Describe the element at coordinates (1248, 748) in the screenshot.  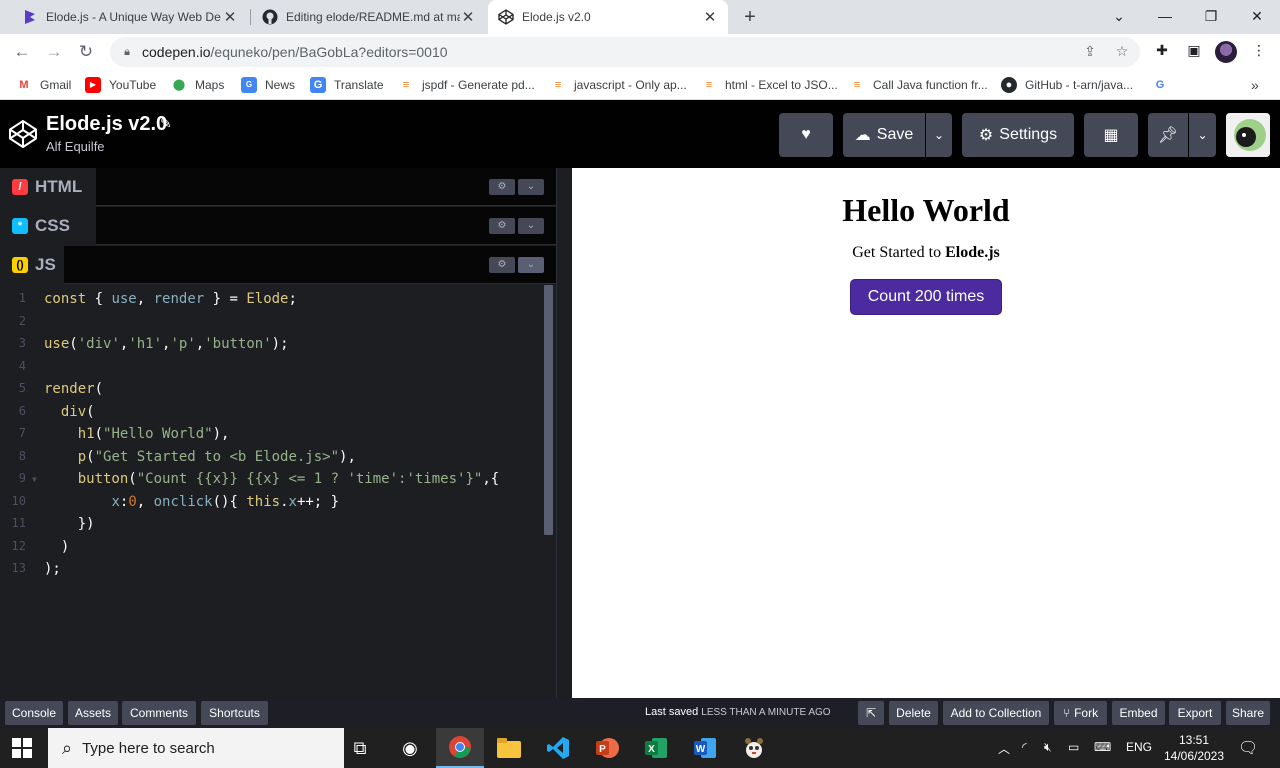
I see `notifications-icon: 🗨︎` at that location.